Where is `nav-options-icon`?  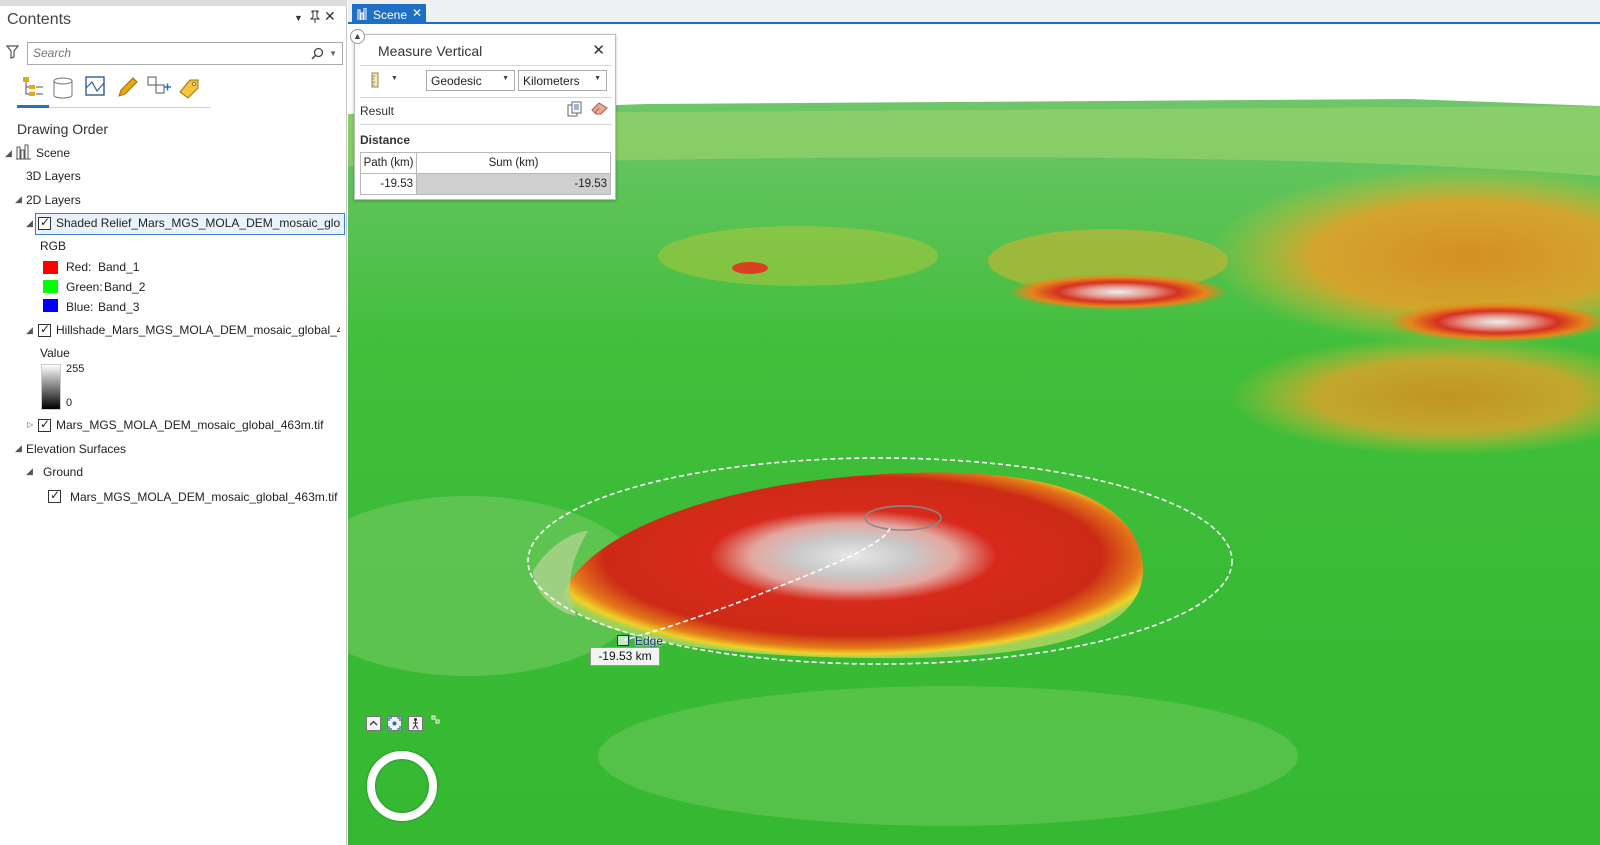 nav-options-icon is located at coordinates (436, 721).